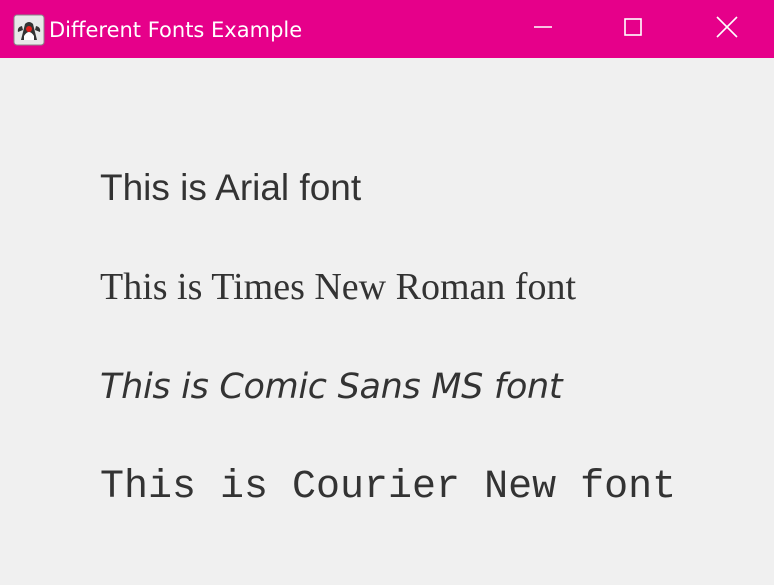 Image resolution: width=774 pixels, height=585 pixels. What do you see at coordinates (231, 187) in the screenshot?
I see `arial-font-label: This is Arial font` at bounding box center [231, 187].